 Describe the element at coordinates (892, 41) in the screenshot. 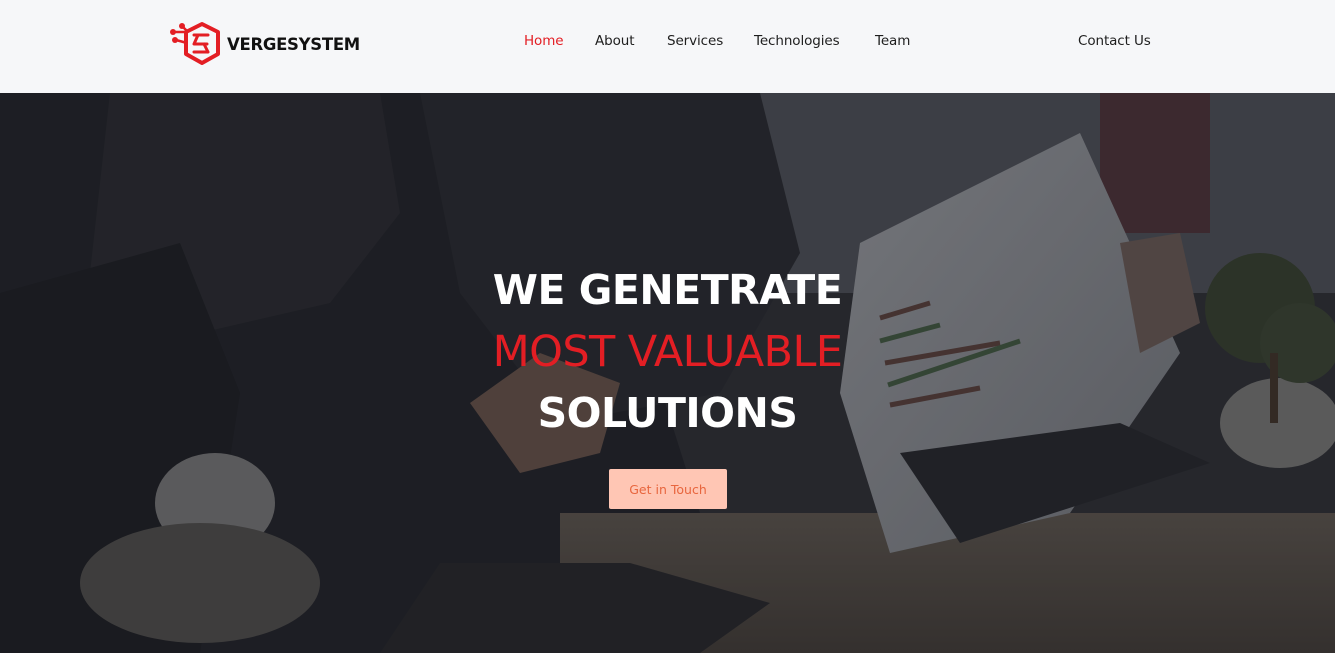

I see `nav-item-team: Team` at that location.